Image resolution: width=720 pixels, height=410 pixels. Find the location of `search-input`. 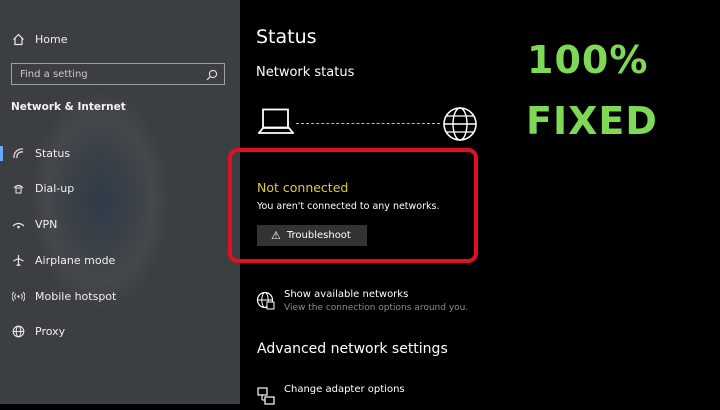

search-input is located at coordinates (111, 74).